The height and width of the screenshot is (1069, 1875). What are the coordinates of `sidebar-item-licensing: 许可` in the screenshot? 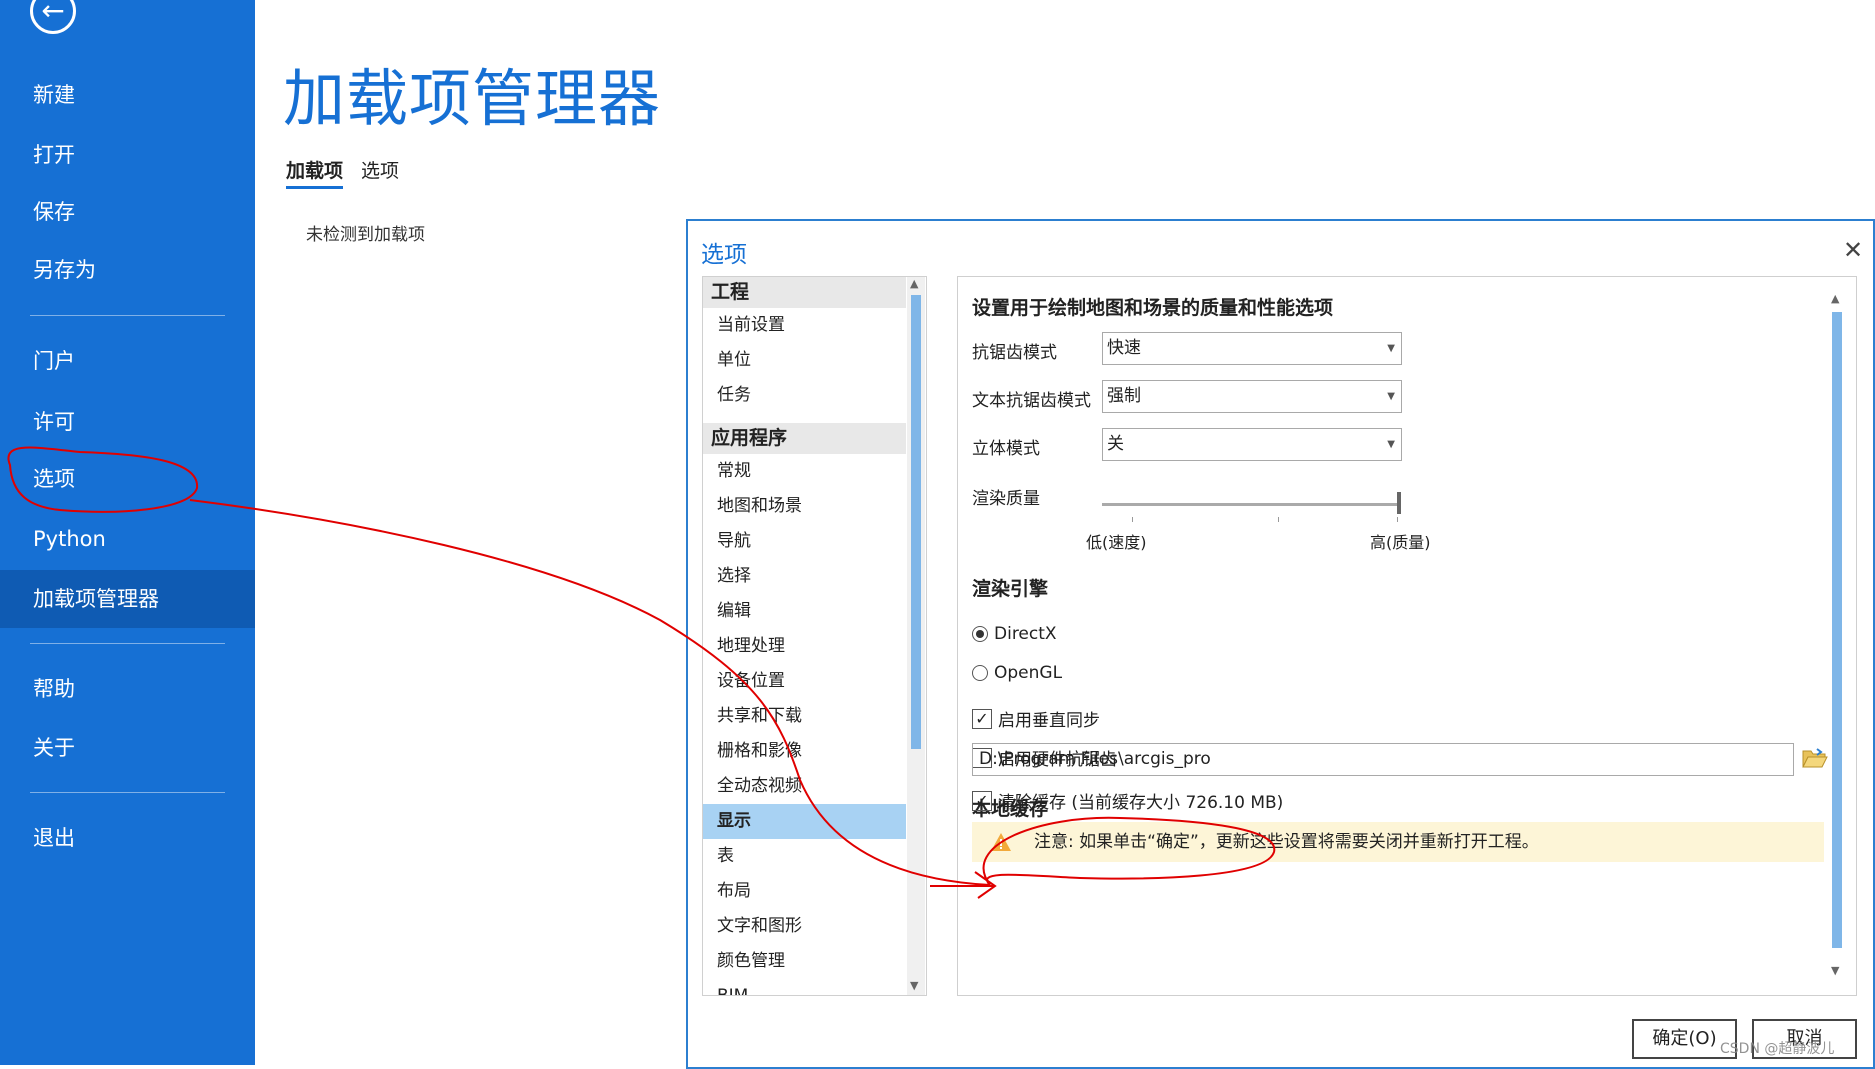 It's located at (127, 422).